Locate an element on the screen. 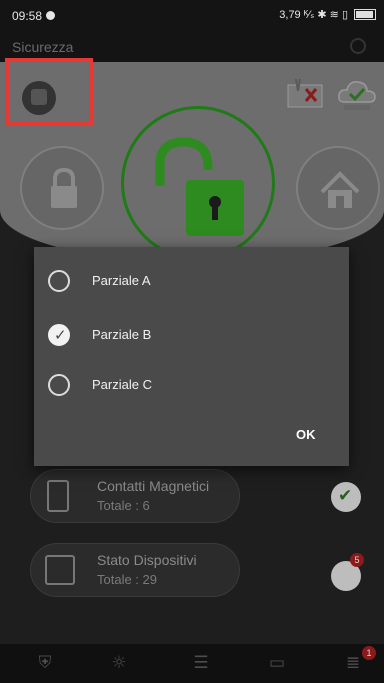  check-icon is located at coordinates (346, 497).